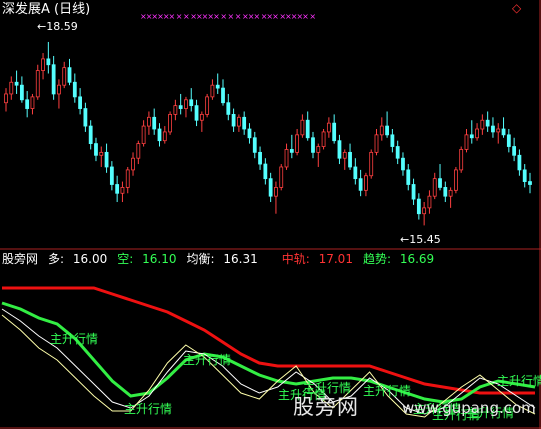 The height and width of the screenshot is (429, 541). What do you see at coordinates (228, 16) in the screenshot?
I see `signal-markers: ×××××× × × ××××× × × × ××× ××× ××××× ×` at bounding box center [228, 16].